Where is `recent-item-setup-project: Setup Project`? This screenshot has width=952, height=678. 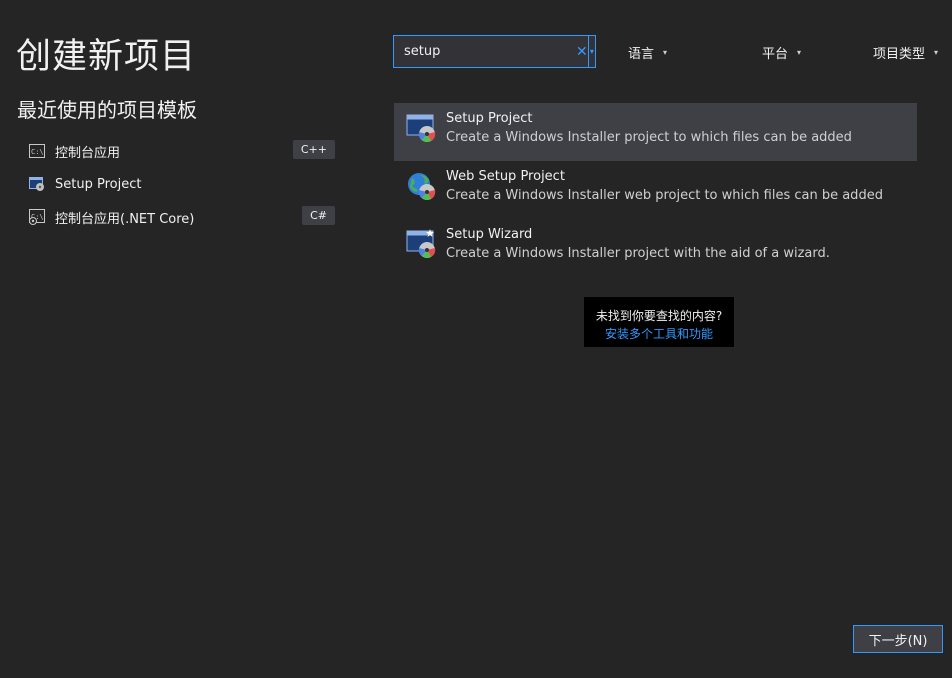 recent-item-setup-project: Setup Project is located at coordinates (182, 184).